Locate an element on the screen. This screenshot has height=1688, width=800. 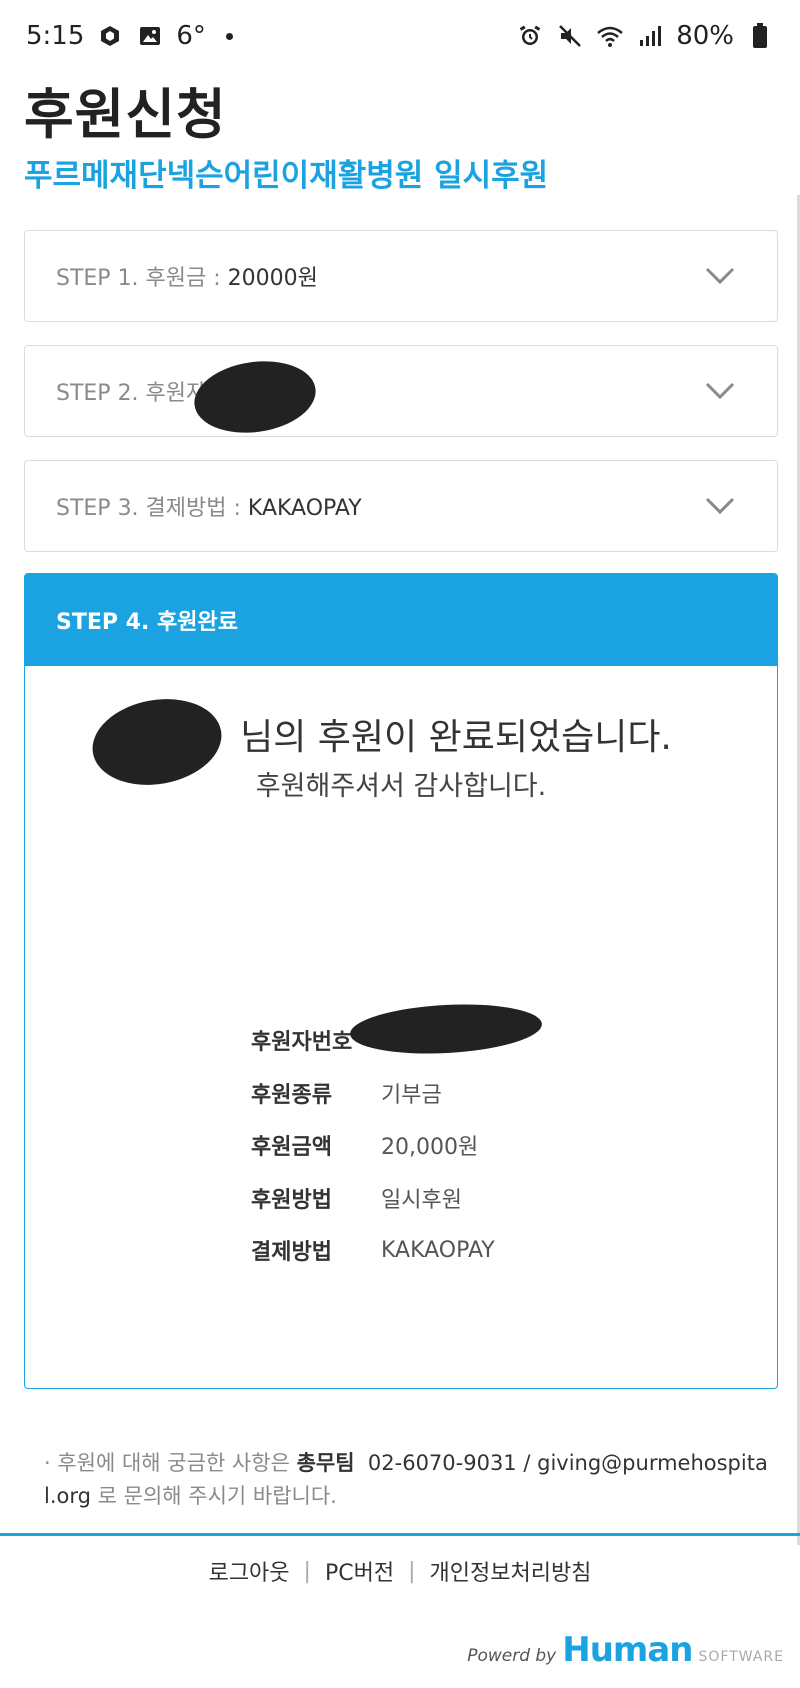
notification-dot is located at coordinates (229, 36).